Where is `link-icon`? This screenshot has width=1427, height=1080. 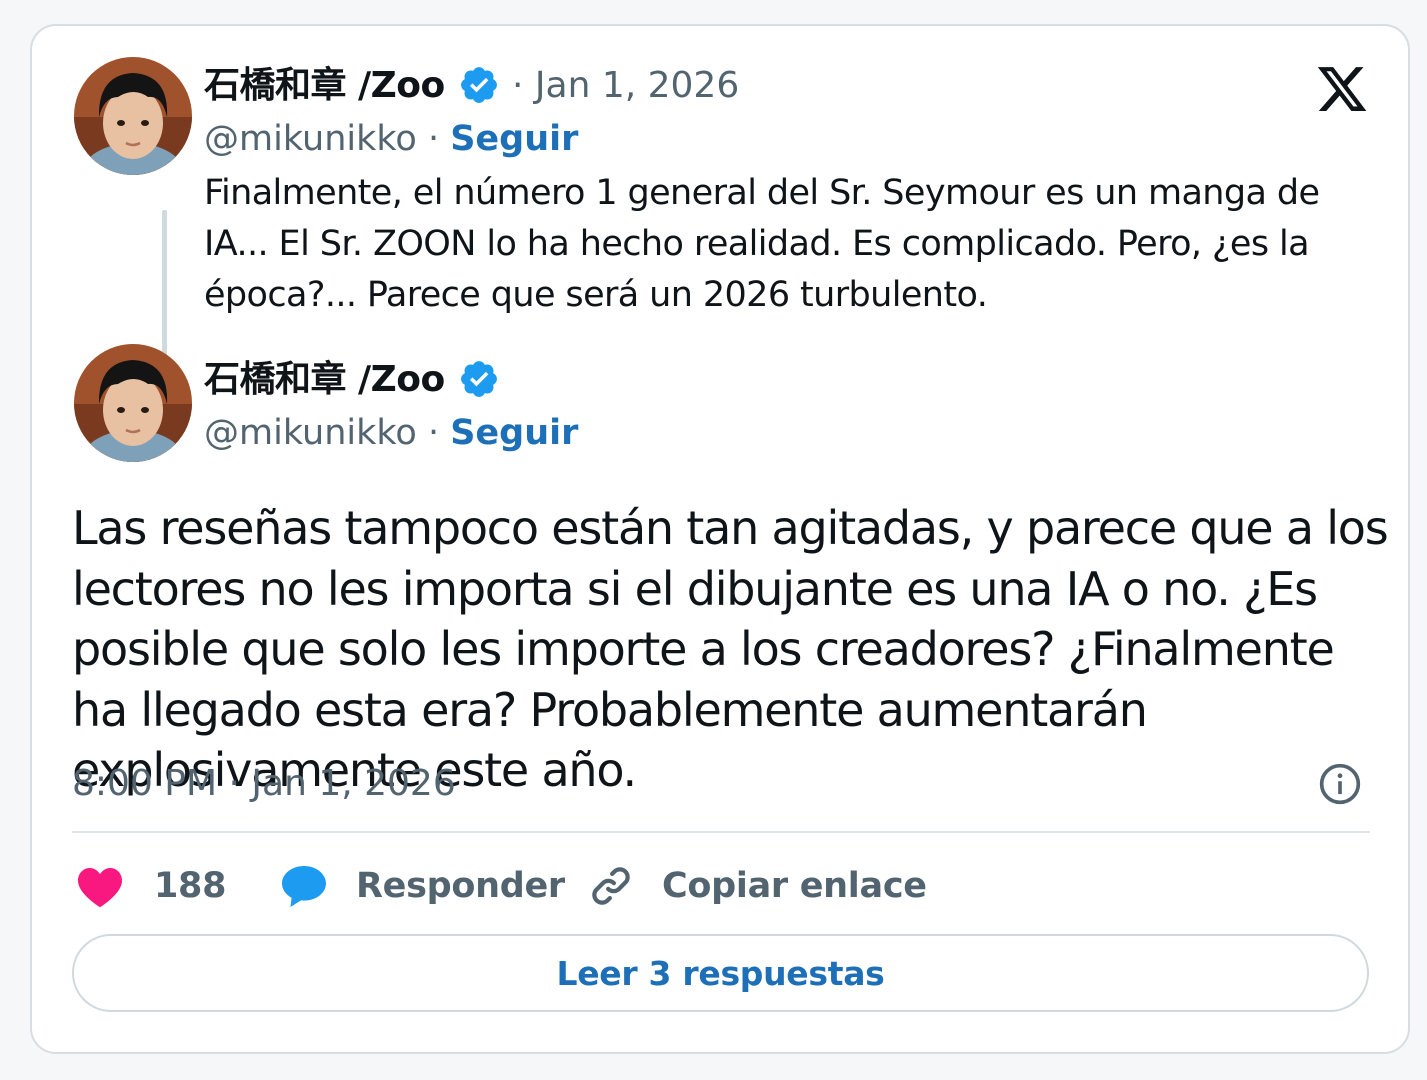
link-icon is located at coordinates (611, 886).